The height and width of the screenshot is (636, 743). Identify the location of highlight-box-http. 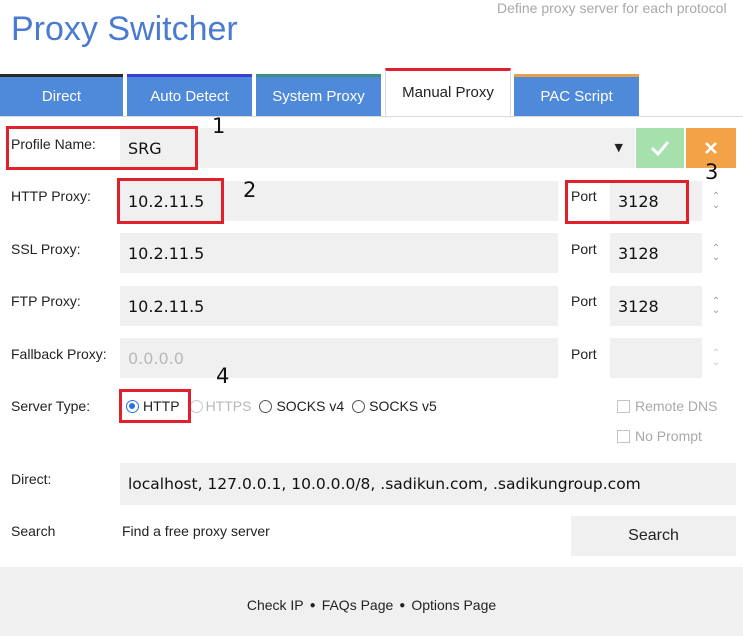
(170, 201).